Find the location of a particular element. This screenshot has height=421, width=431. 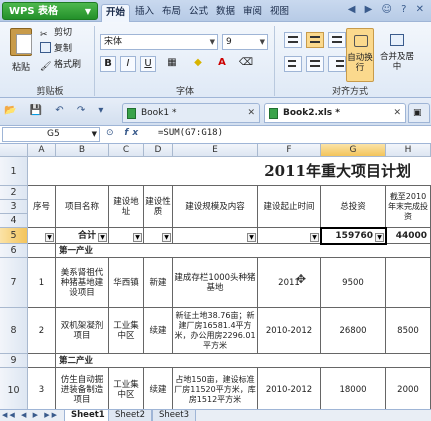

tab-formula: 公式 is located at coordinates (198, 13).